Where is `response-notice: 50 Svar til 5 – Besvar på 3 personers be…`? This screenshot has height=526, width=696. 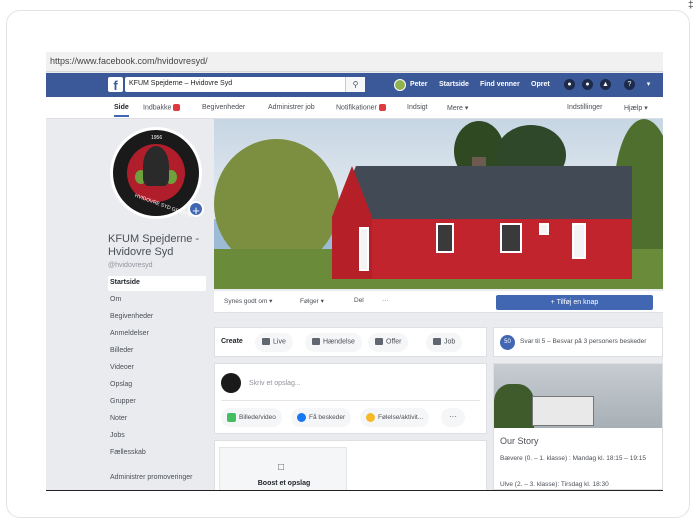
response-notice: 50 Svar til 5 – Besvar på 3 personers be… is located at coordinates (578, 342).